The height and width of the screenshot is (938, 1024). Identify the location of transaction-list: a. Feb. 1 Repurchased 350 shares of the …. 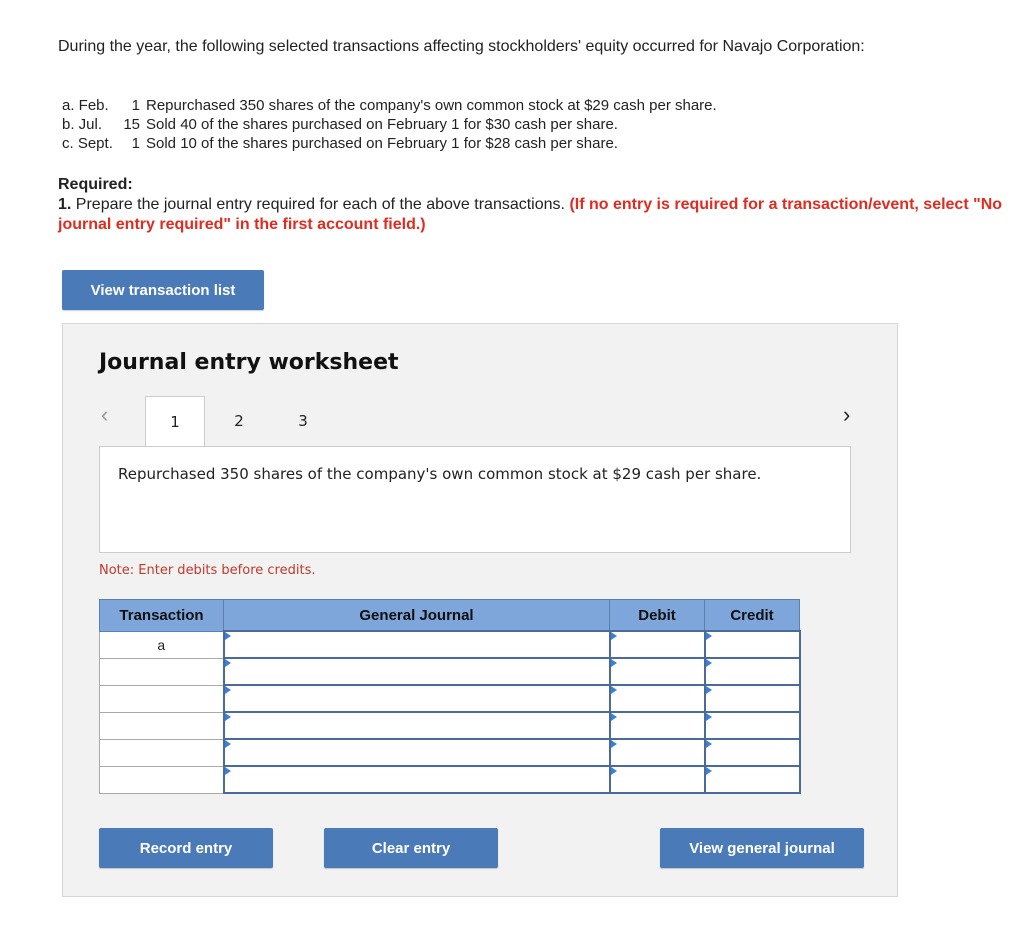
(389, 124).